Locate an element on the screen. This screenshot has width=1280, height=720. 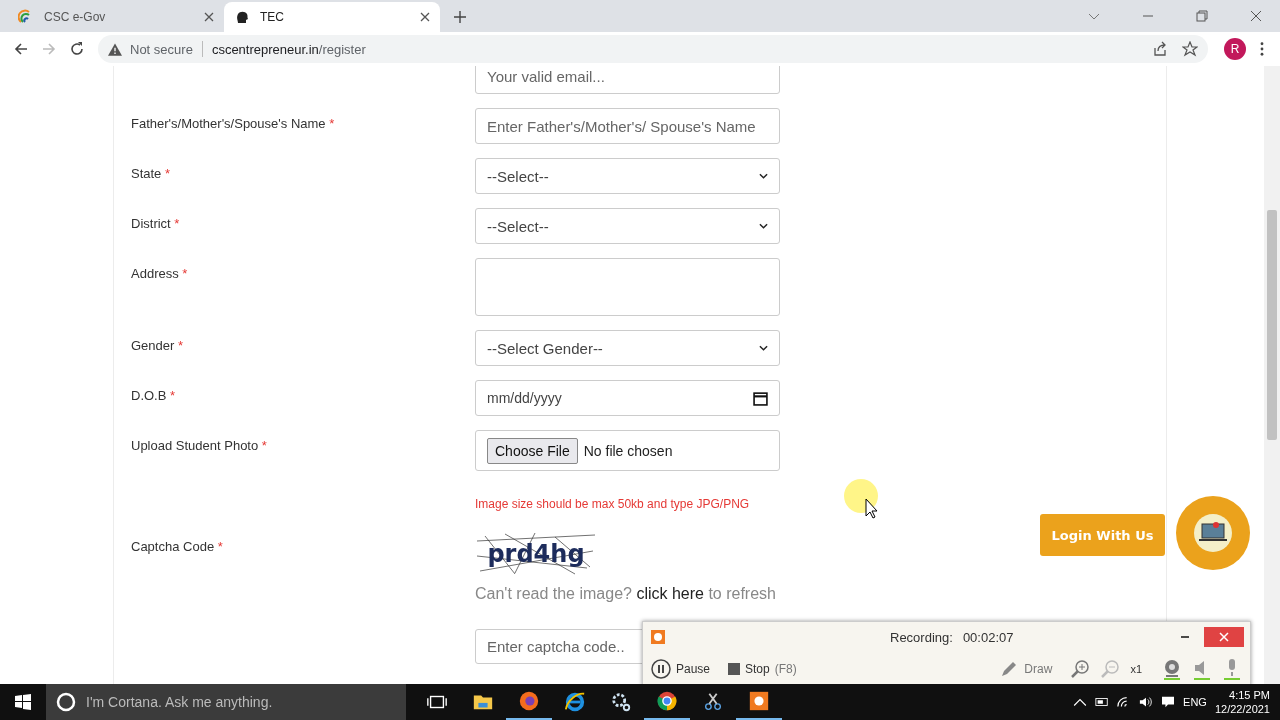
field-label: Upload Student Photo is located at coordinates (195, 445).